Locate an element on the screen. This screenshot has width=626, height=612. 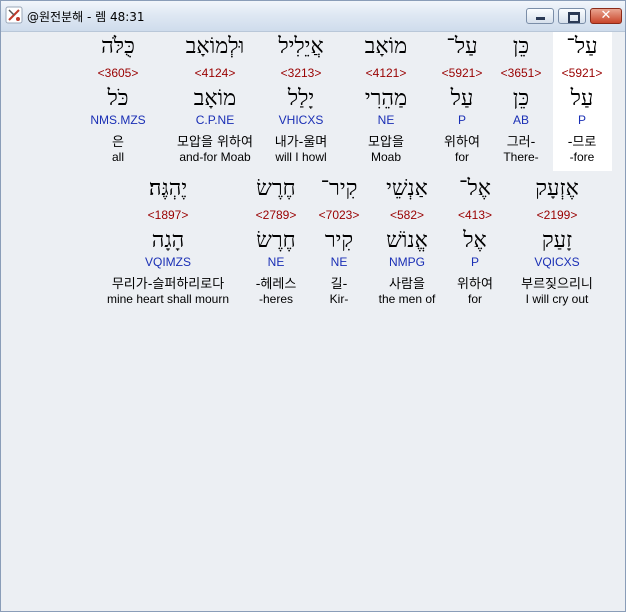
parsing-code: VQIMZS is located at coordinates (167, 262).